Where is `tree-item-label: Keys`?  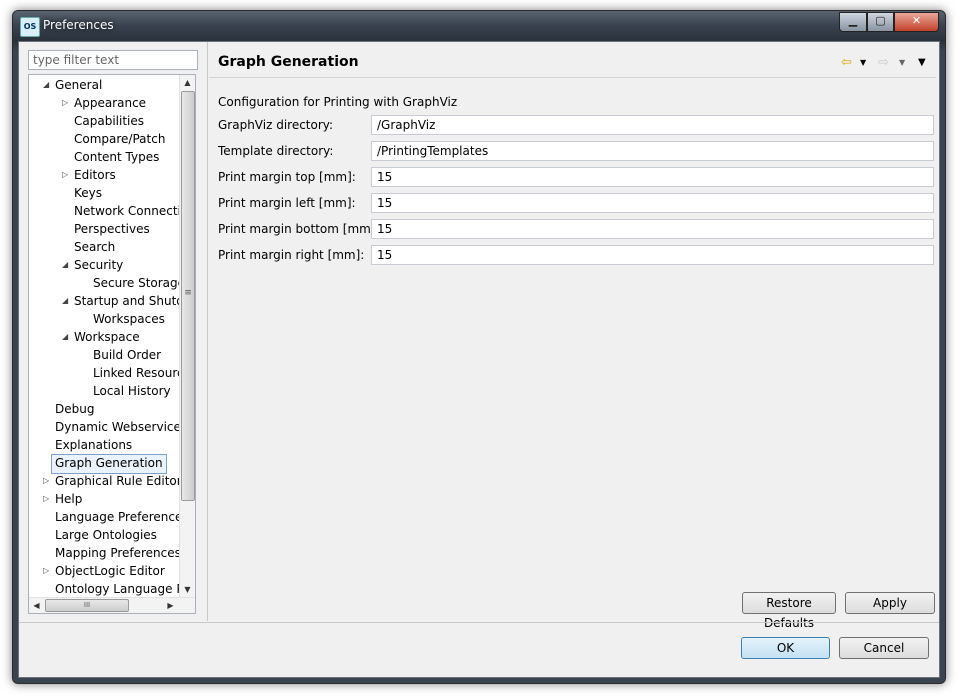 tree-item-label: Keys is located at coordinates (88, 193).